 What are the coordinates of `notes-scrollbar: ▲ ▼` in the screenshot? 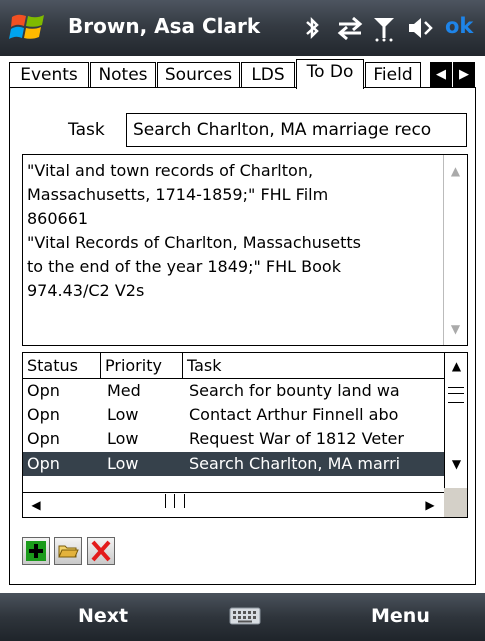 It's located at (455, 250).